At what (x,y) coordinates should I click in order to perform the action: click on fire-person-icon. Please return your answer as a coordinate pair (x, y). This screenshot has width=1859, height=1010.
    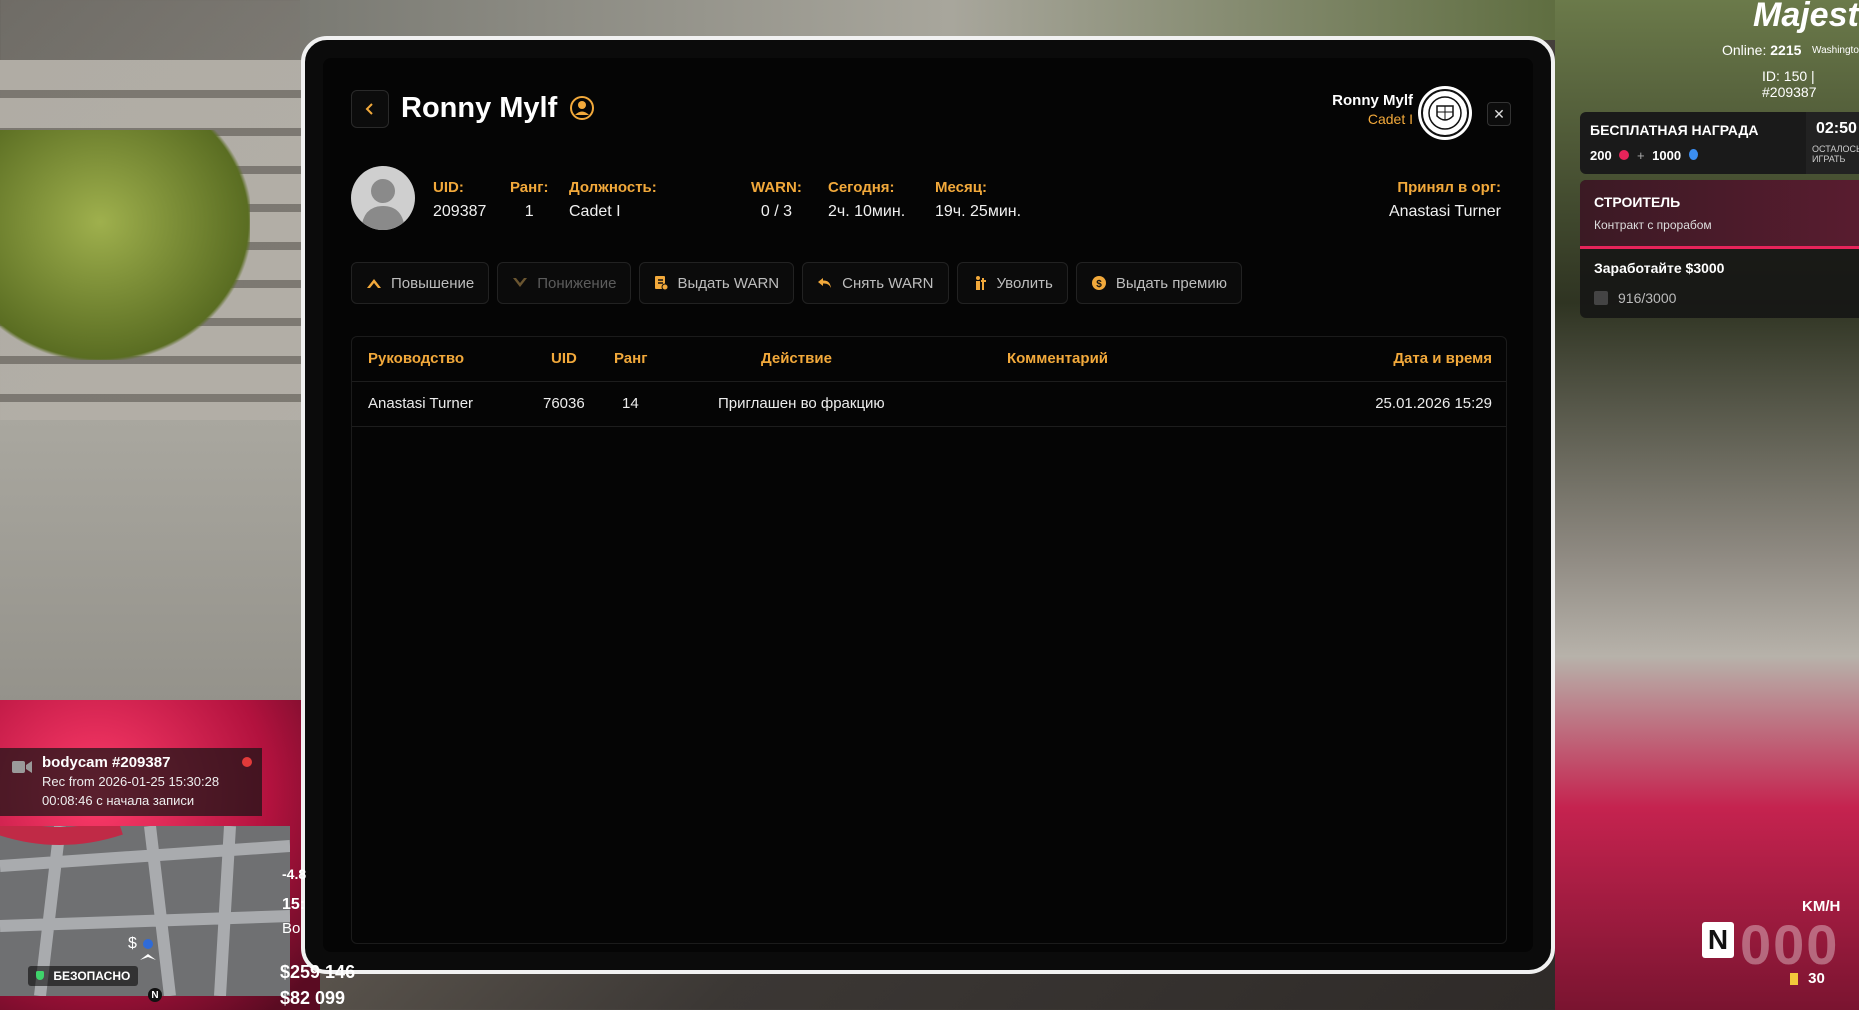
    Looking at the image, I should click on (980, 283).